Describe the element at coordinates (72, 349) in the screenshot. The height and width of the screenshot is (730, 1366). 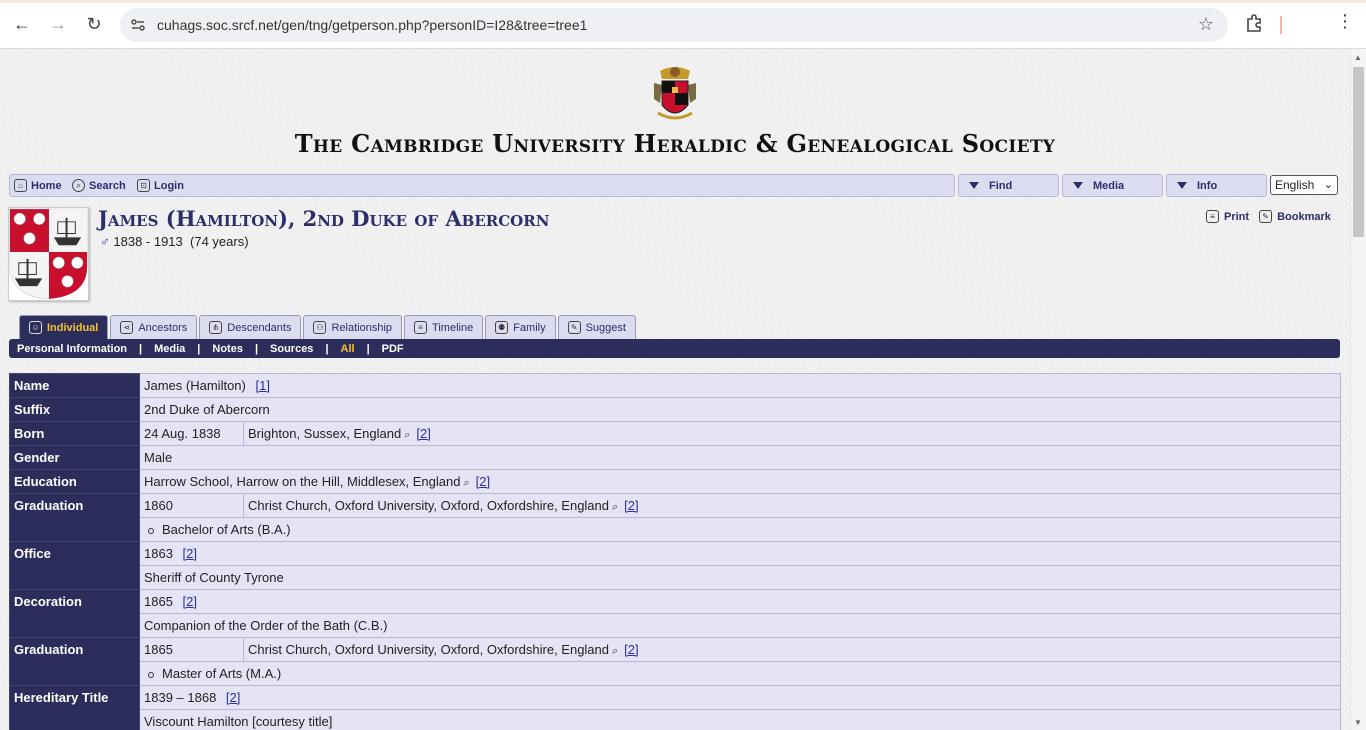
I see `nav-personal-information: Personal Information` at that location.